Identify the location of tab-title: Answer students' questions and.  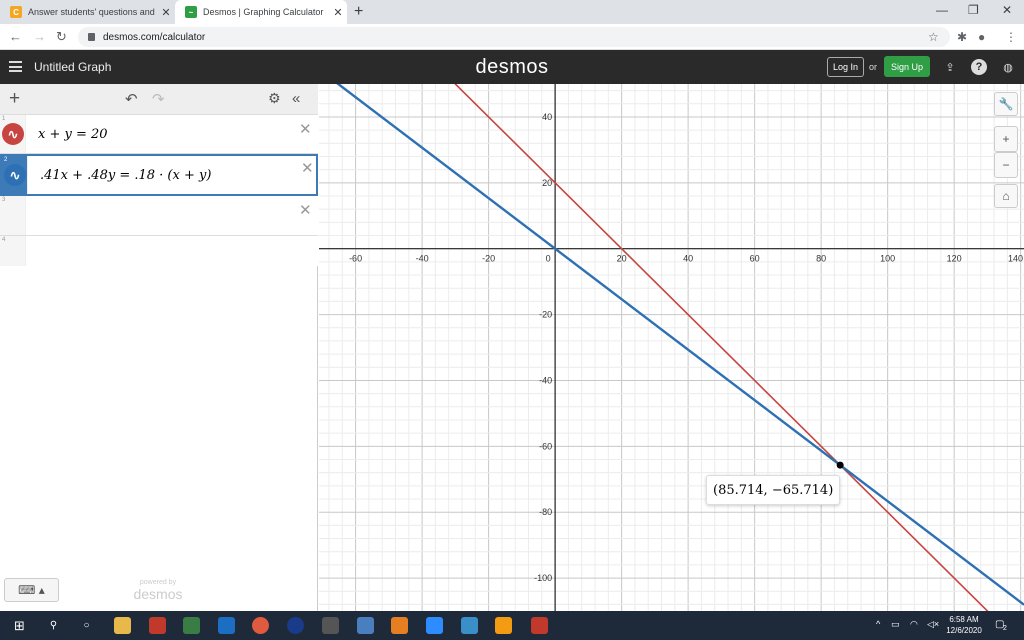
(91, 12).